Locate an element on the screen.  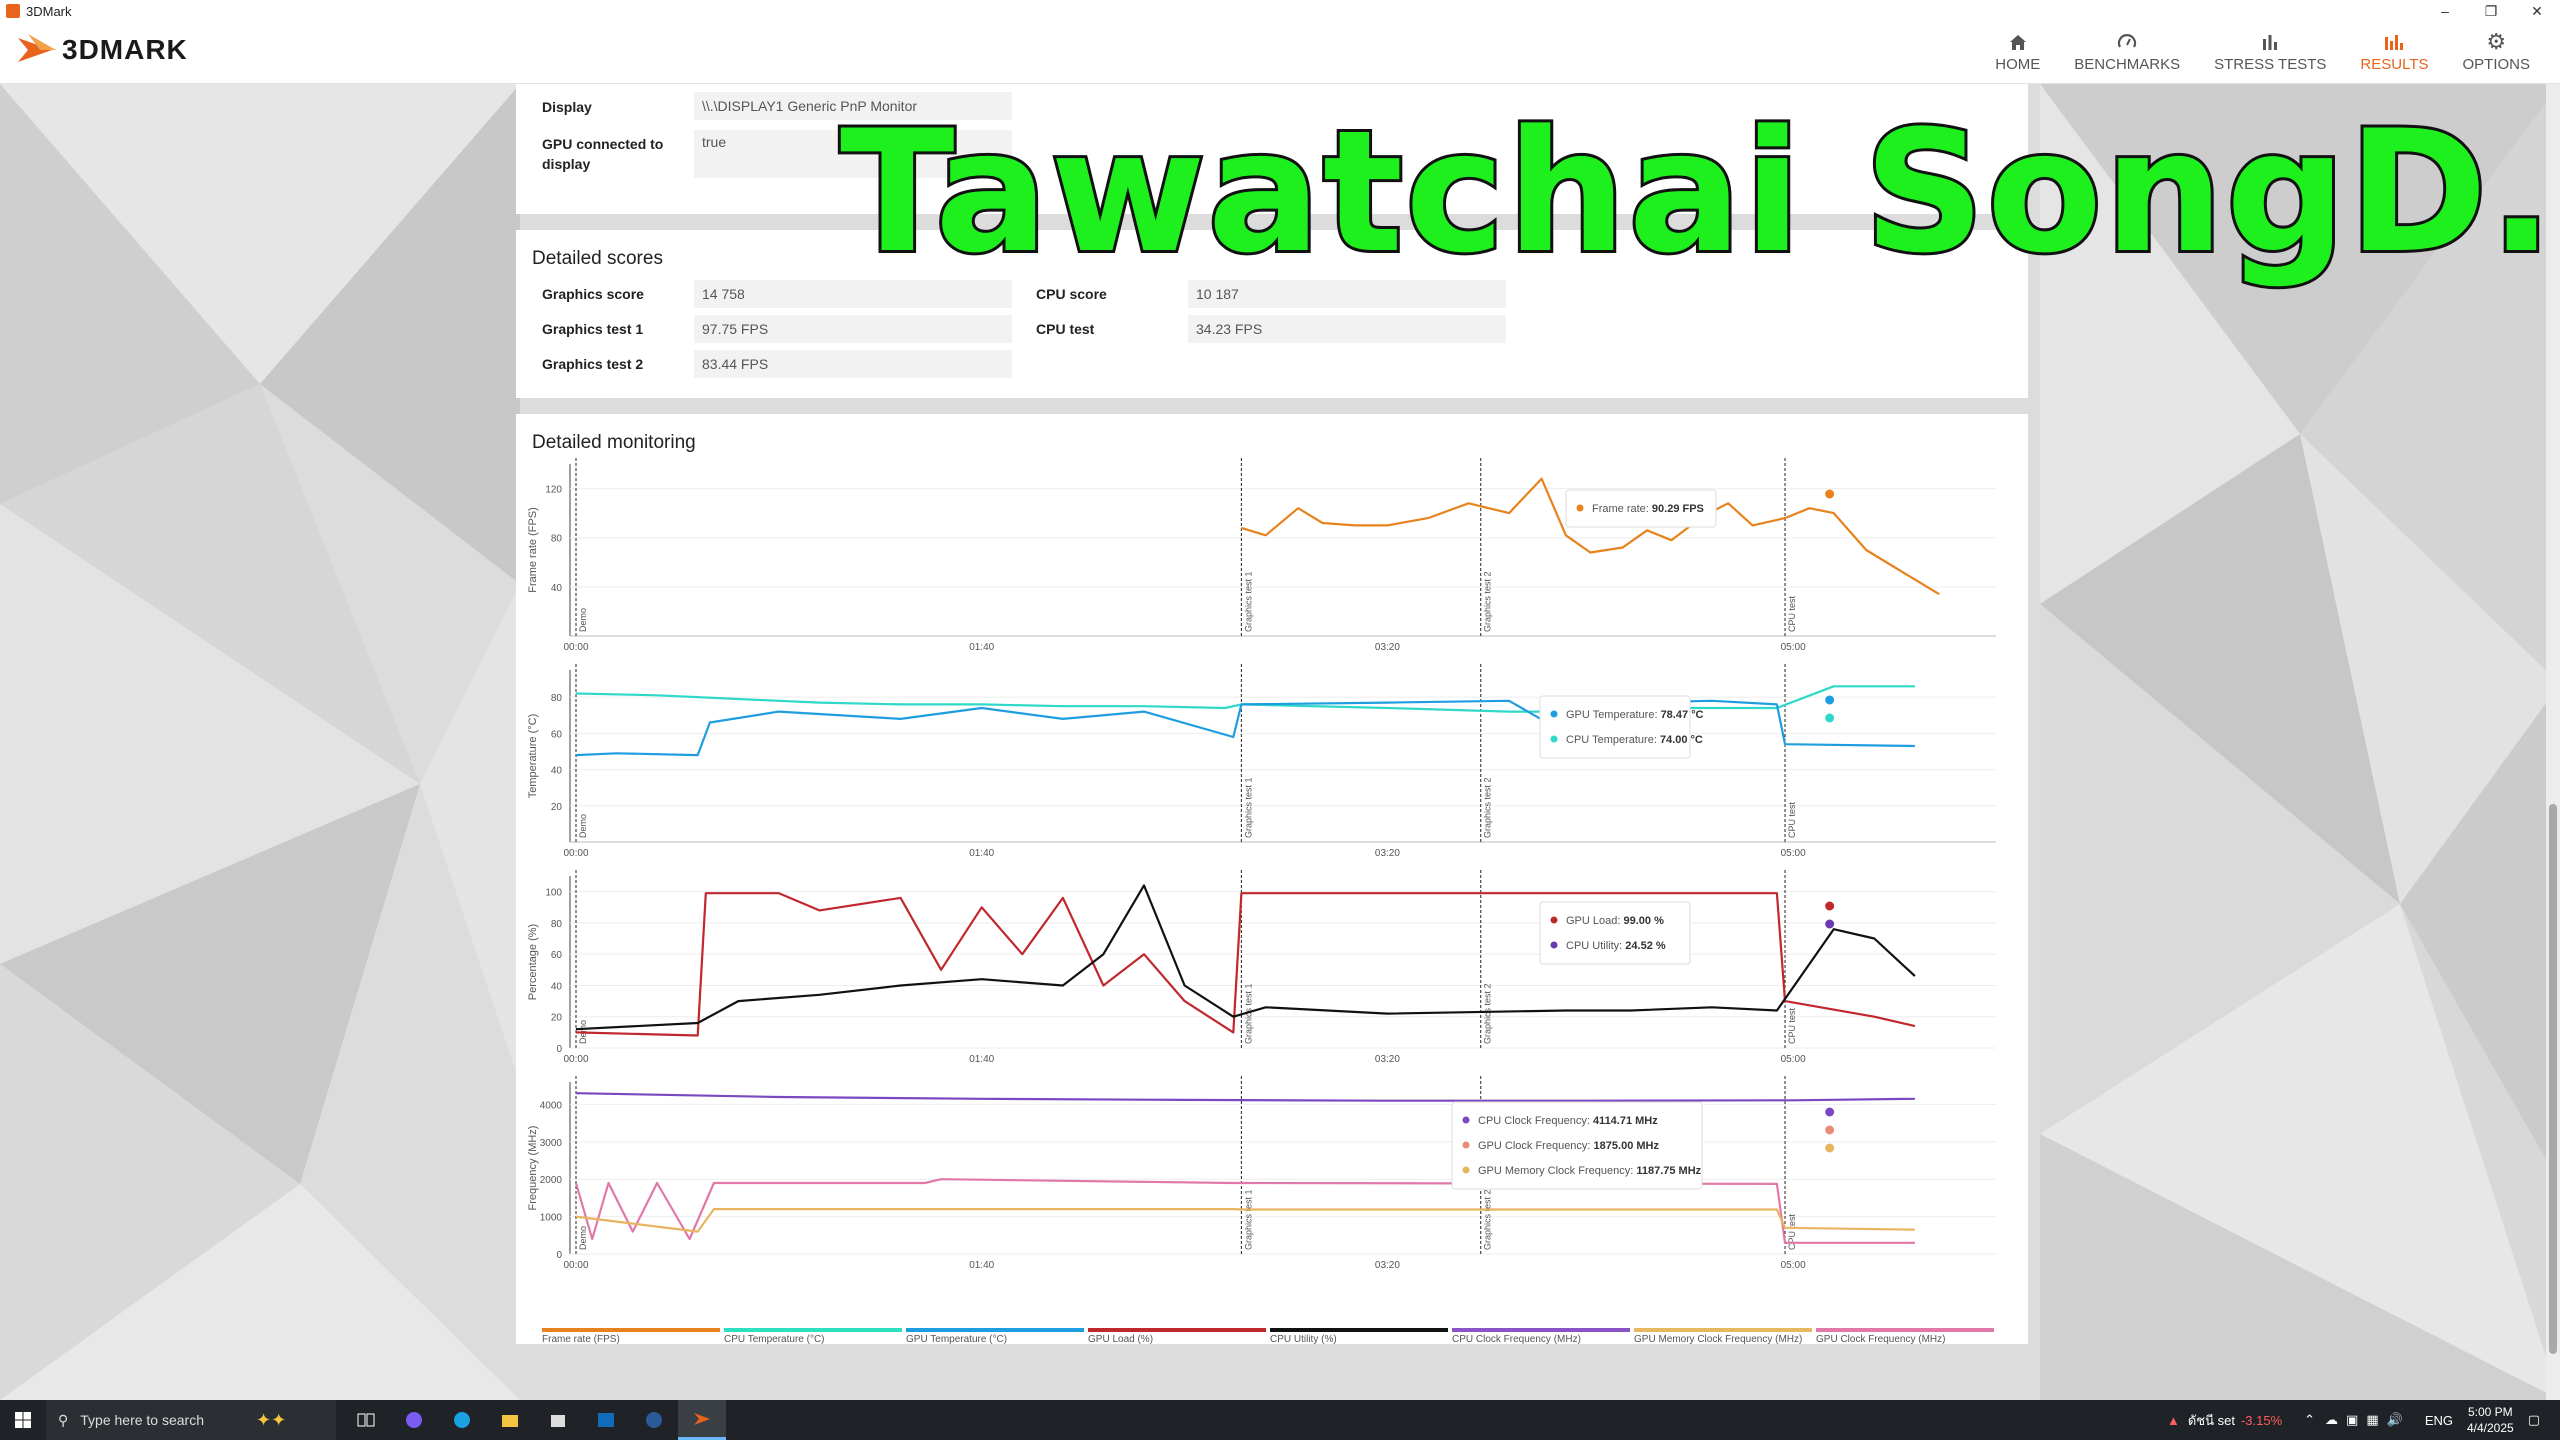
nav-stress-tests-label: STRESS TESTS is located at coordinates (2270, 64).